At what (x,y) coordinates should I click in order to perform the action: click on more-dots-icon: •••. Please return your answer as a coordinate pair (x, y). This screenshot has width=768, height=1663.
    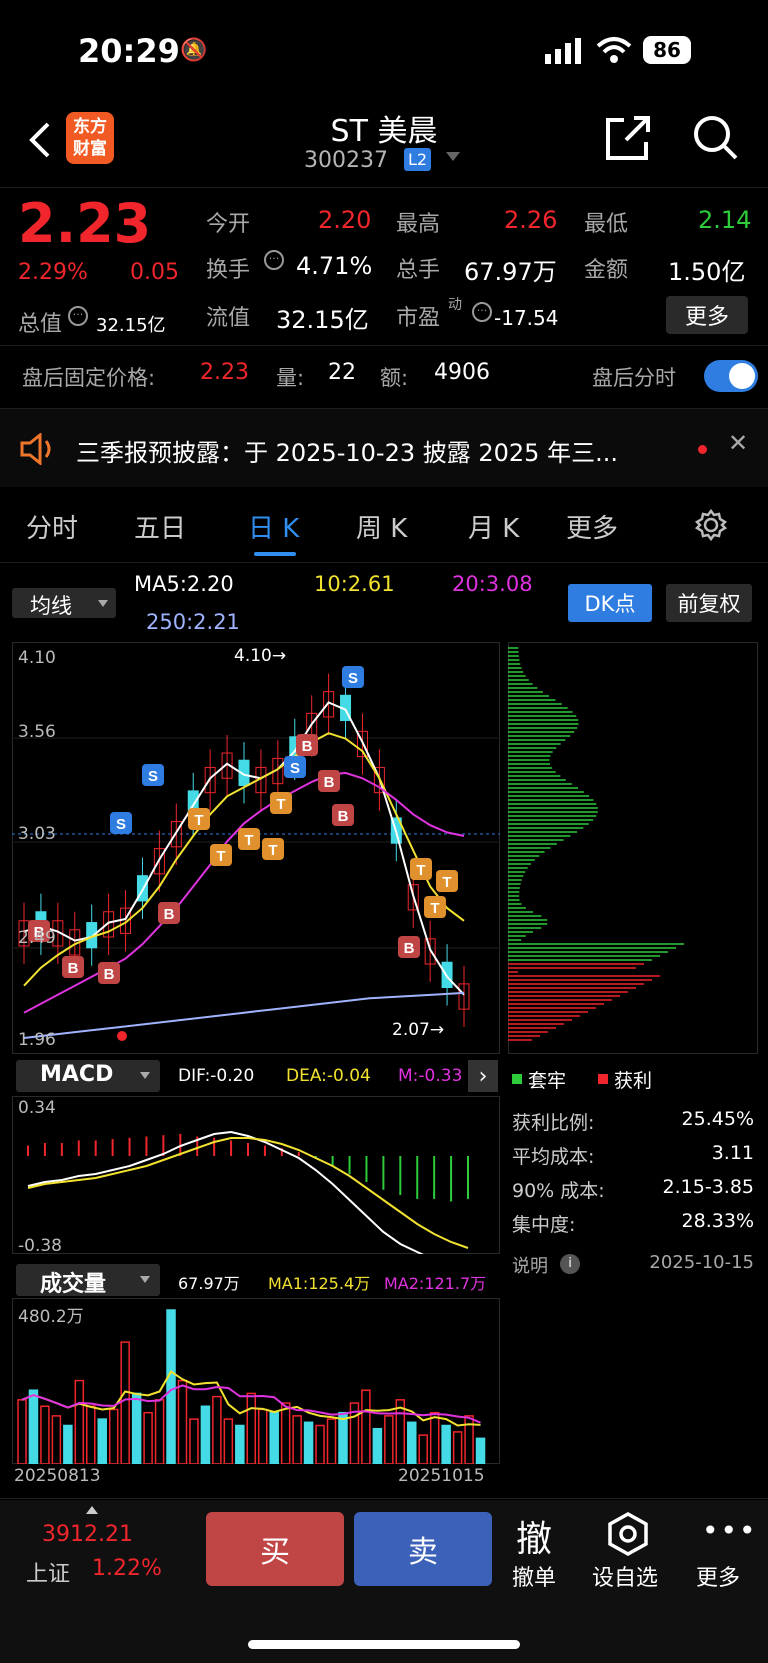
    Looking at the image, I should click on (730, 1530).